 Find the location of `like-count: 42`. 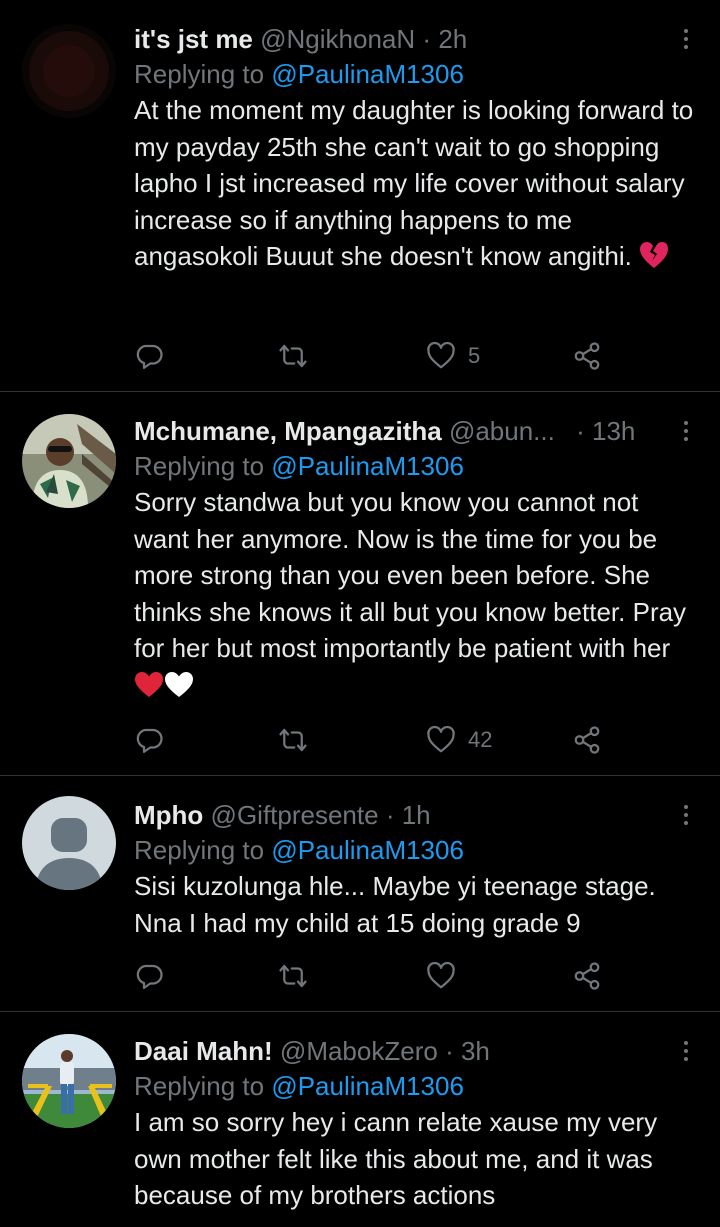

like-count: 42 is located at coordinates (480, 739).